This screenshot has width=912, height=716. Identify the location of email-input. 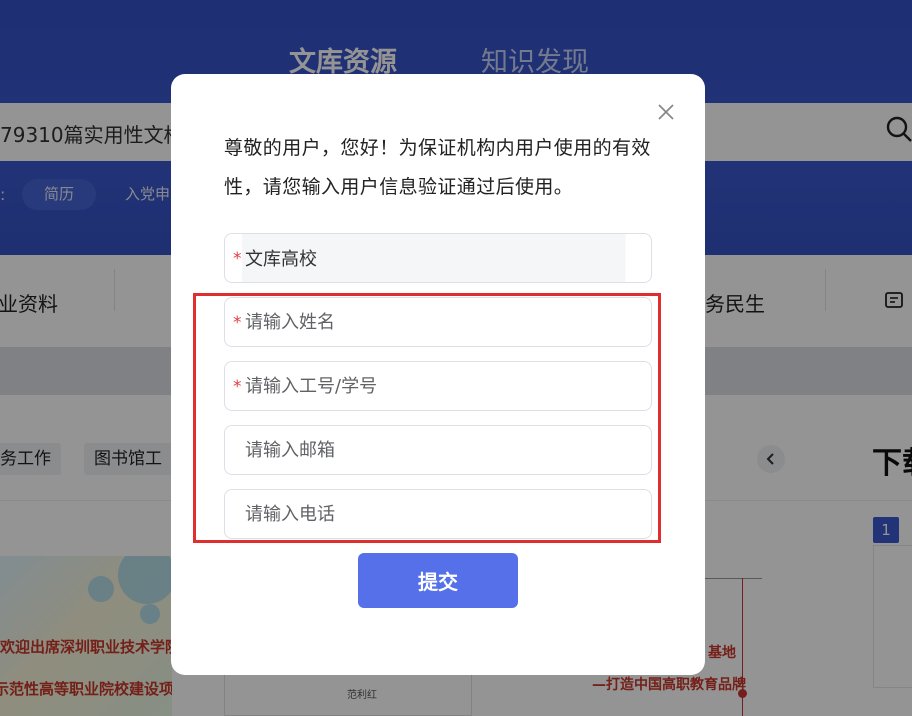
(438, 450).